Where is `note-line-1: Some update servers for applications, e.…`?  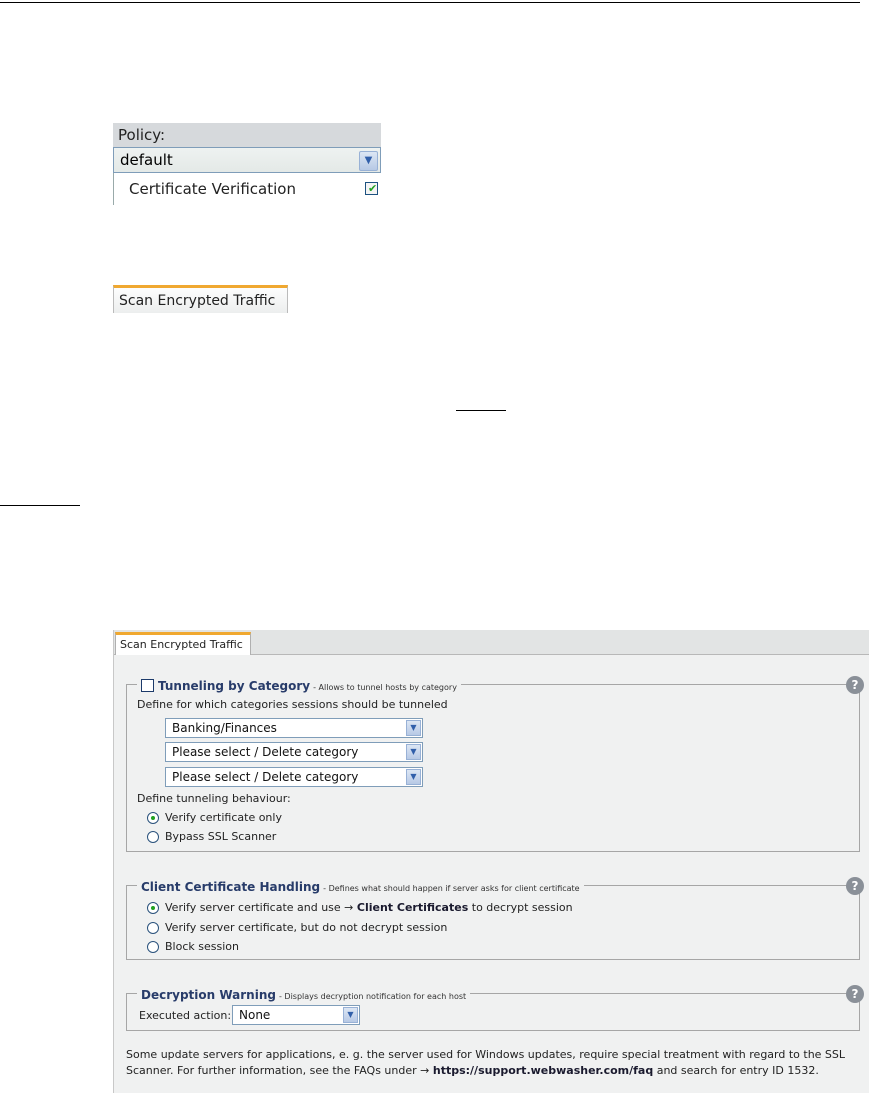 note-line-1: Some update servers for applications, e.… is located at coordinates (486, 1054).